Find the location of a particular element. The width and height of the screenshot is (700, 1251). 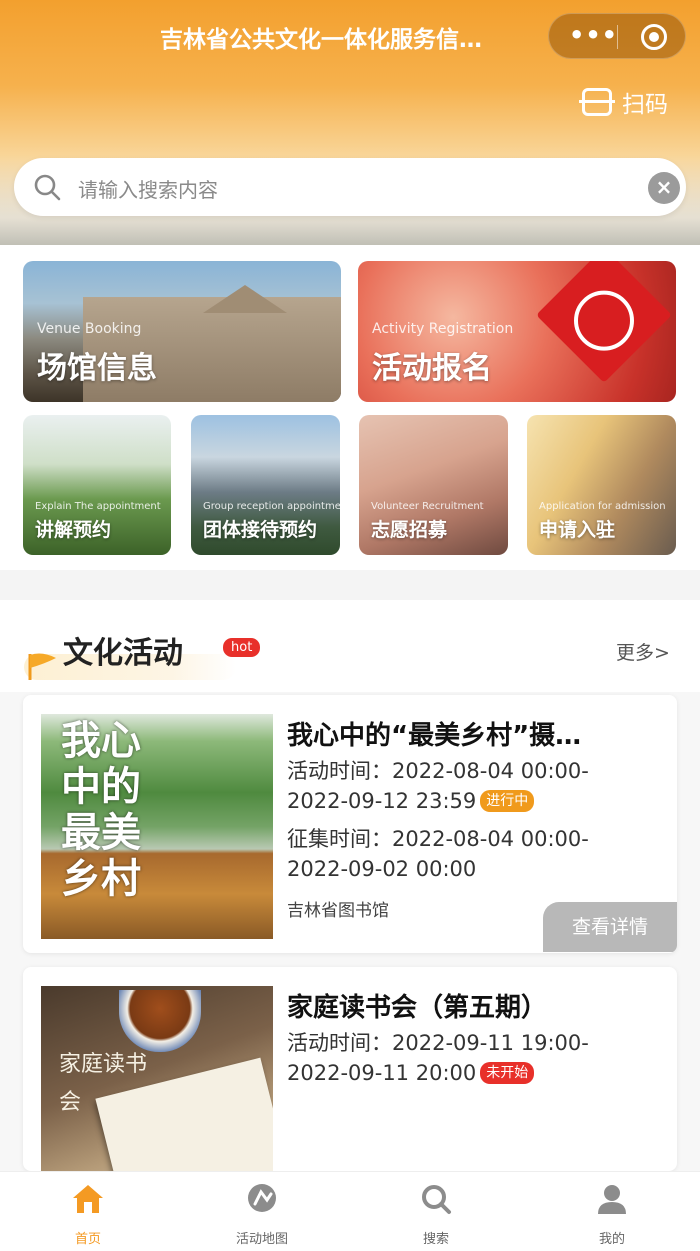

collect-time-end: 2022-09-02 00:00 is located at coordinates (382, 869).